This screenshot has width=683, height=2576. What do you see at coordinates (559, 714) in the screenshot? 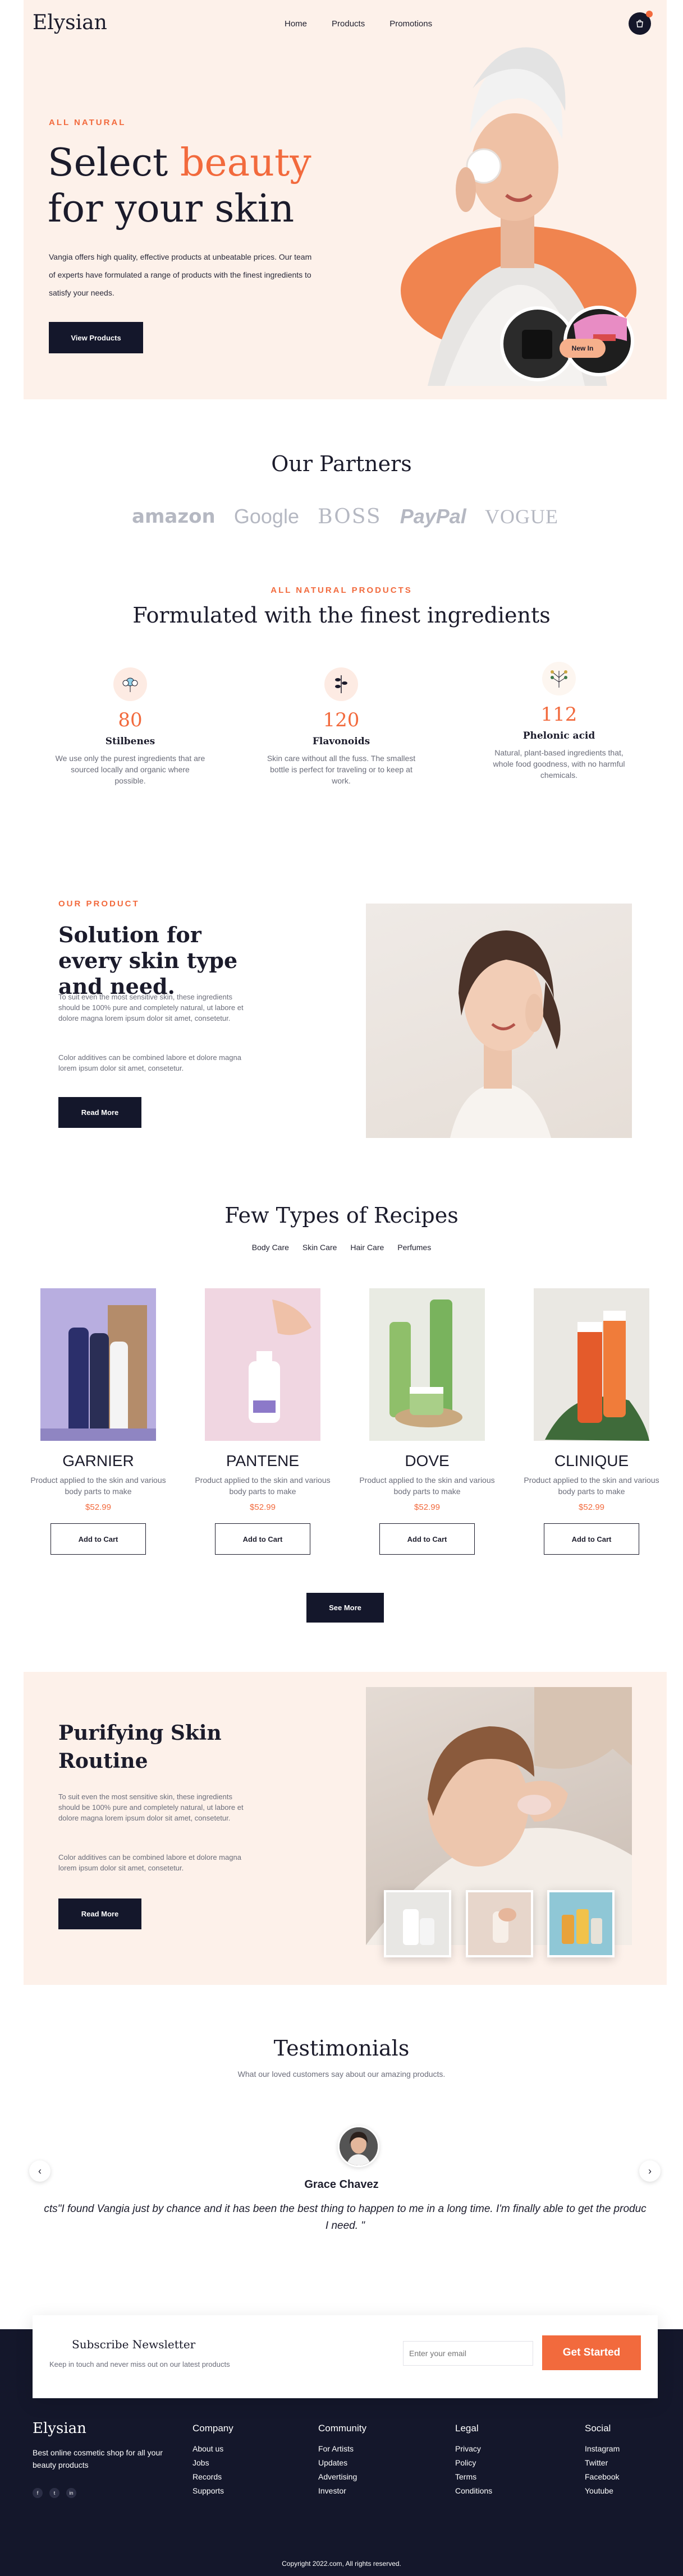
I see `ingredient-value: 112` at bounding box center [559, 714].